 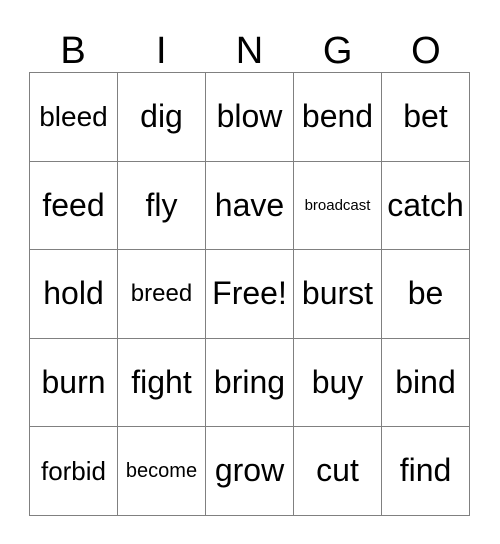 I want to click on bingo-cell-r3c5: be, so click(x=426, y=294).